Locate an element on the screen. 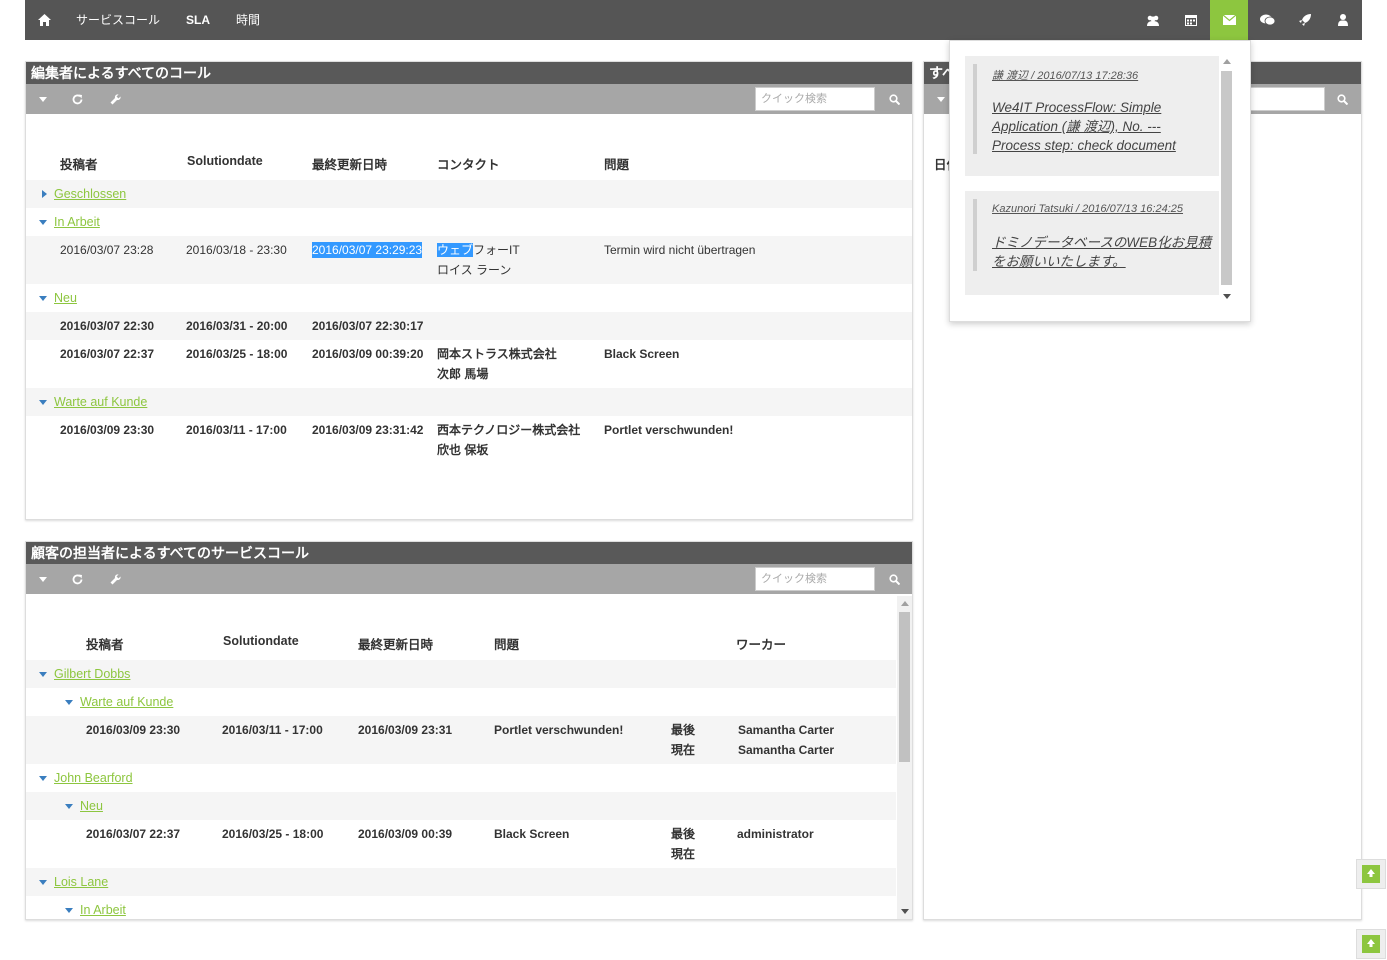 This screenshot has width=1387, height=960. nav-left: サービスコール SLA 時間 is located at coordinates (149, 20).